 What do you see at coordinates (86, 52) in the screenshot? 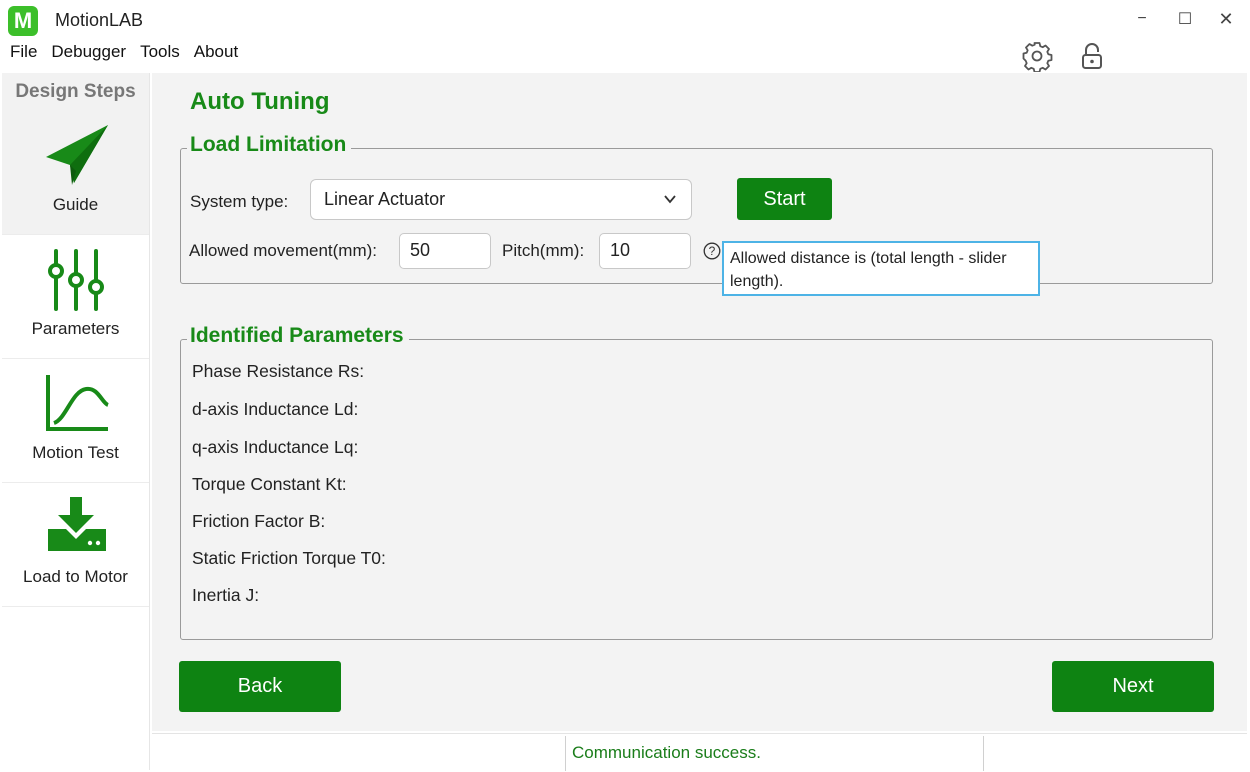
I see `menu-debugger: Debugger` at bounding box center [86, 52].